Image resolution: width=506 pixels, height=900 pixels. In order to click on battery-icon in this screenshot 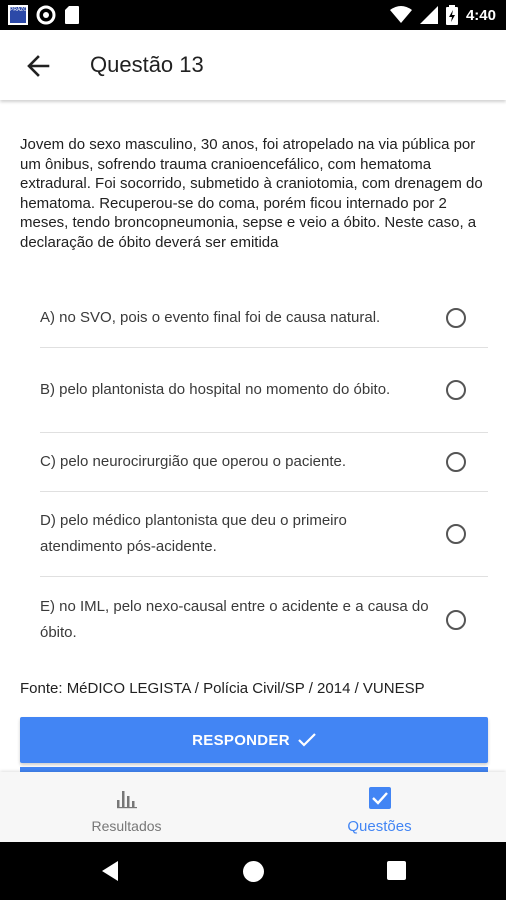, I will do `click(451, 15)`.